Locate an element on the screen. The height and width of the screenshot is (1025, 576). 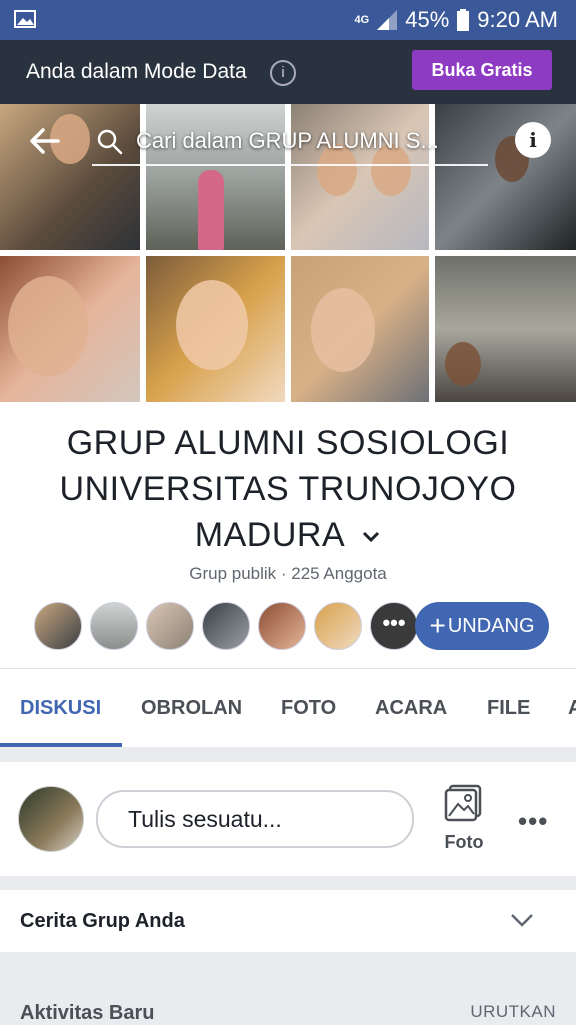
member-avatars: ••• is located at coordinates (226, 627).